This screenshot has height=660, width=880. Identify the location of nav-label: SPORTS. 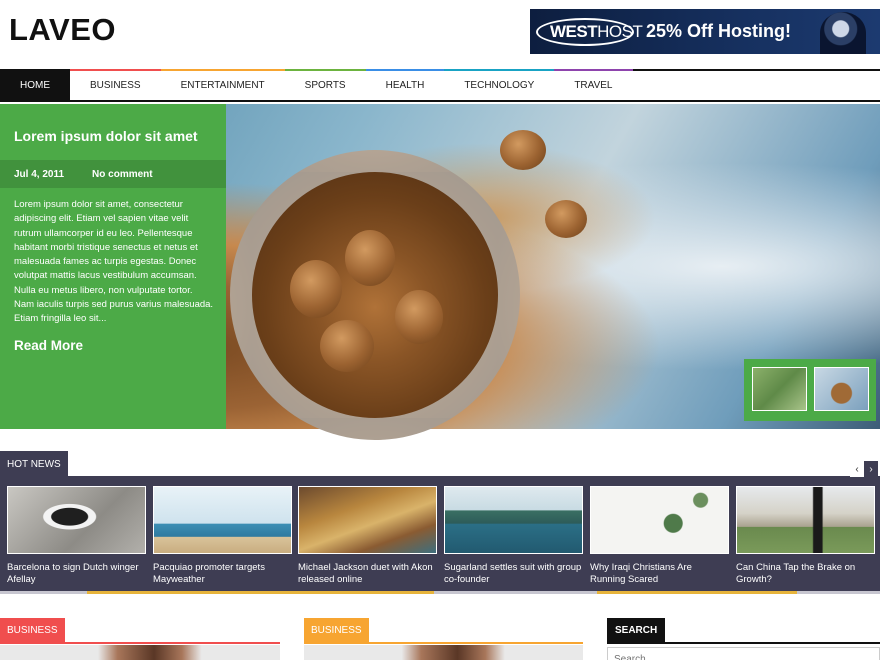
(325, 85).